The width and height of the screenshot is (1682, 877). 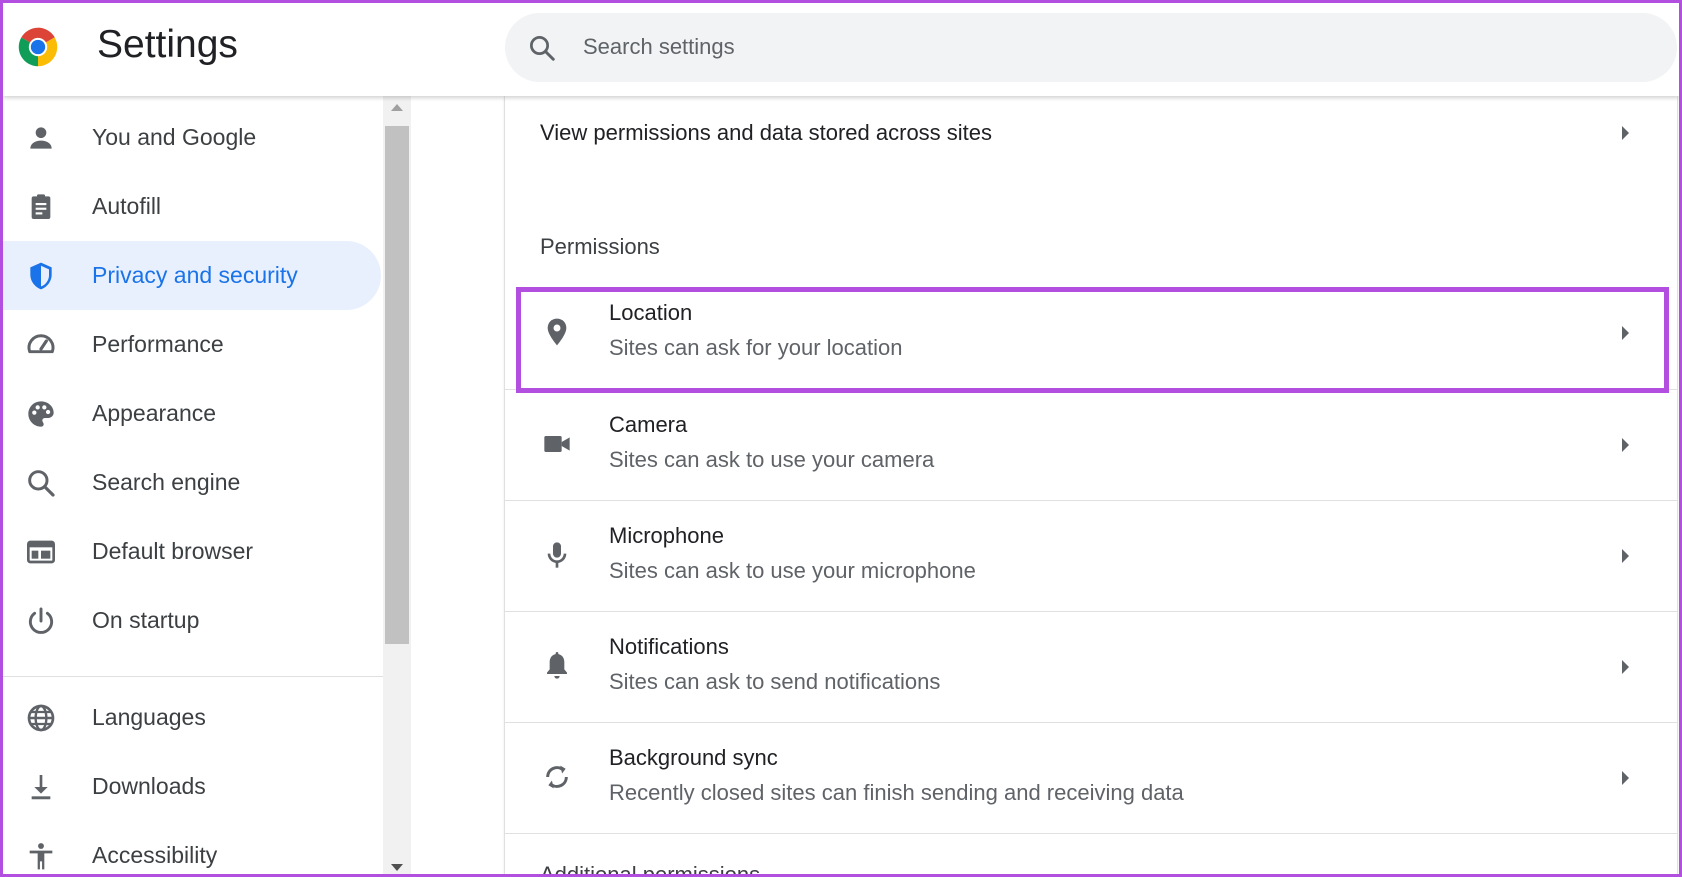 I want to click on permission-title: Location, so click(x=651, y=312).